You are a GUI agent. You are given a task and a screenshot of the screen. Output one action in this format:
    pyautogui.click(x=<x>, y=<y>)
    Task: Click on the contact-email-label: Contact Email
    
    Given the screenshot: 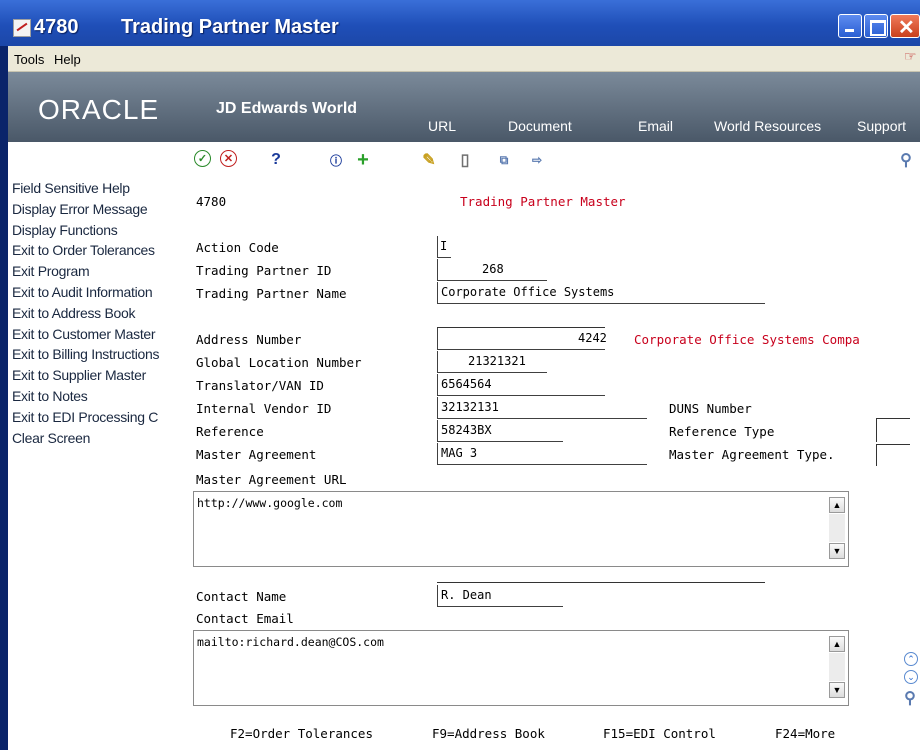 What is the action you would take?
    pyautogui.click(x=245, y=618)
    